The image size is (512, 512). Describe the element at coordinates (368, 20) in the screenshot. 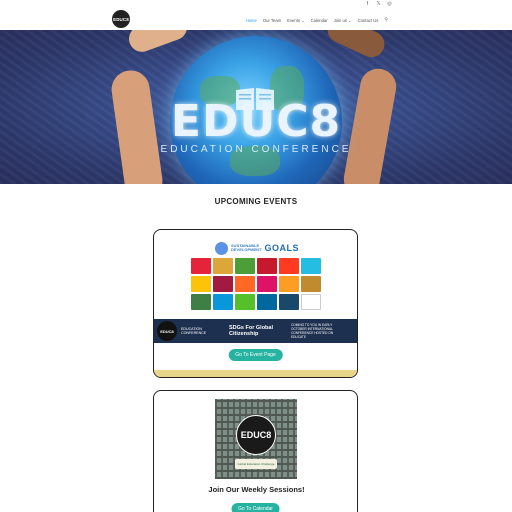

I see `nav-contact-us: Contact Us` at that location.